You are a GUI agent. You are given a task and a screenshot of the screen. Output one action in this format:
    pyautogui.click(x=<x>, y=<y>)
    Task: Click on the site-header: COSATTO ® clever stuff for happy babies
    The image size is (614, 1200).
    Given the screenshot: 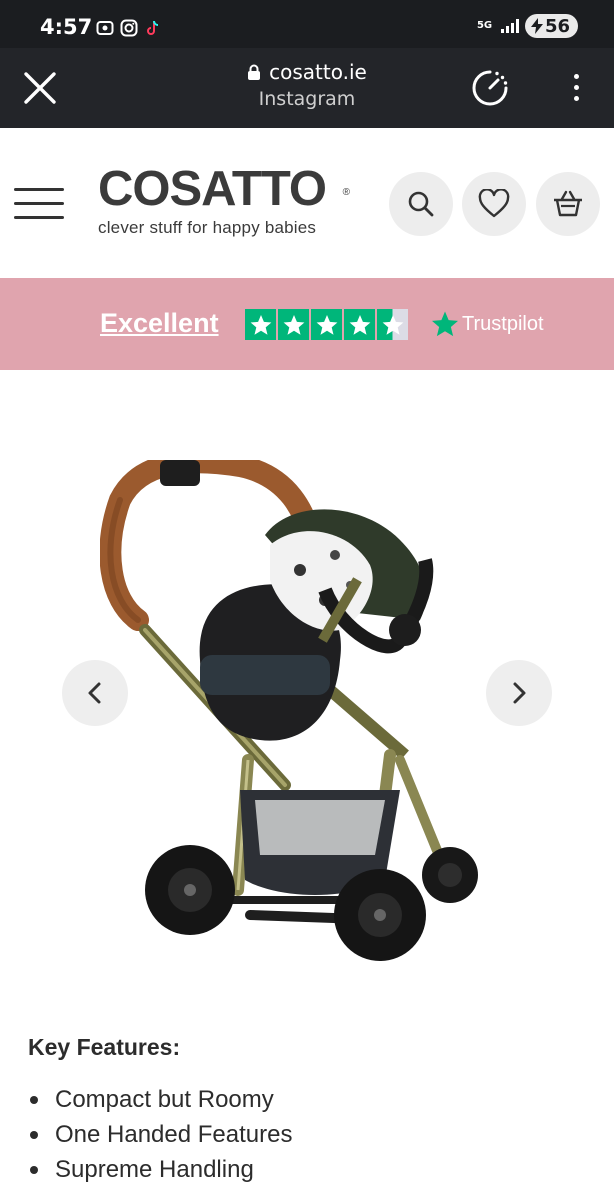 What is the action you would take?
    pyautogui.click(x=307, y=203)
    